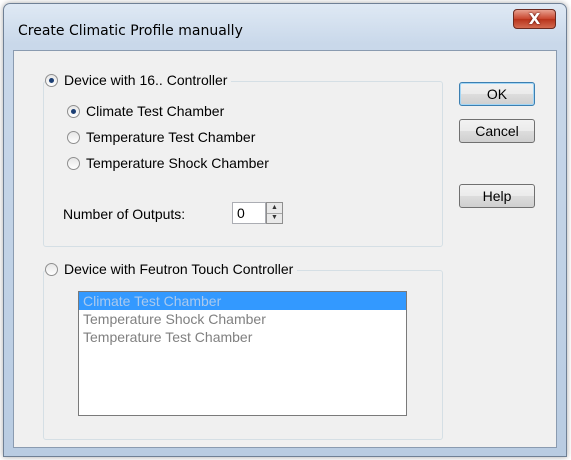 The image size is (571, 460). Describe the element at coordinates (285, 23) in the screenshot. I see `title-bar: Create Climatic Profile manually X` at that location.